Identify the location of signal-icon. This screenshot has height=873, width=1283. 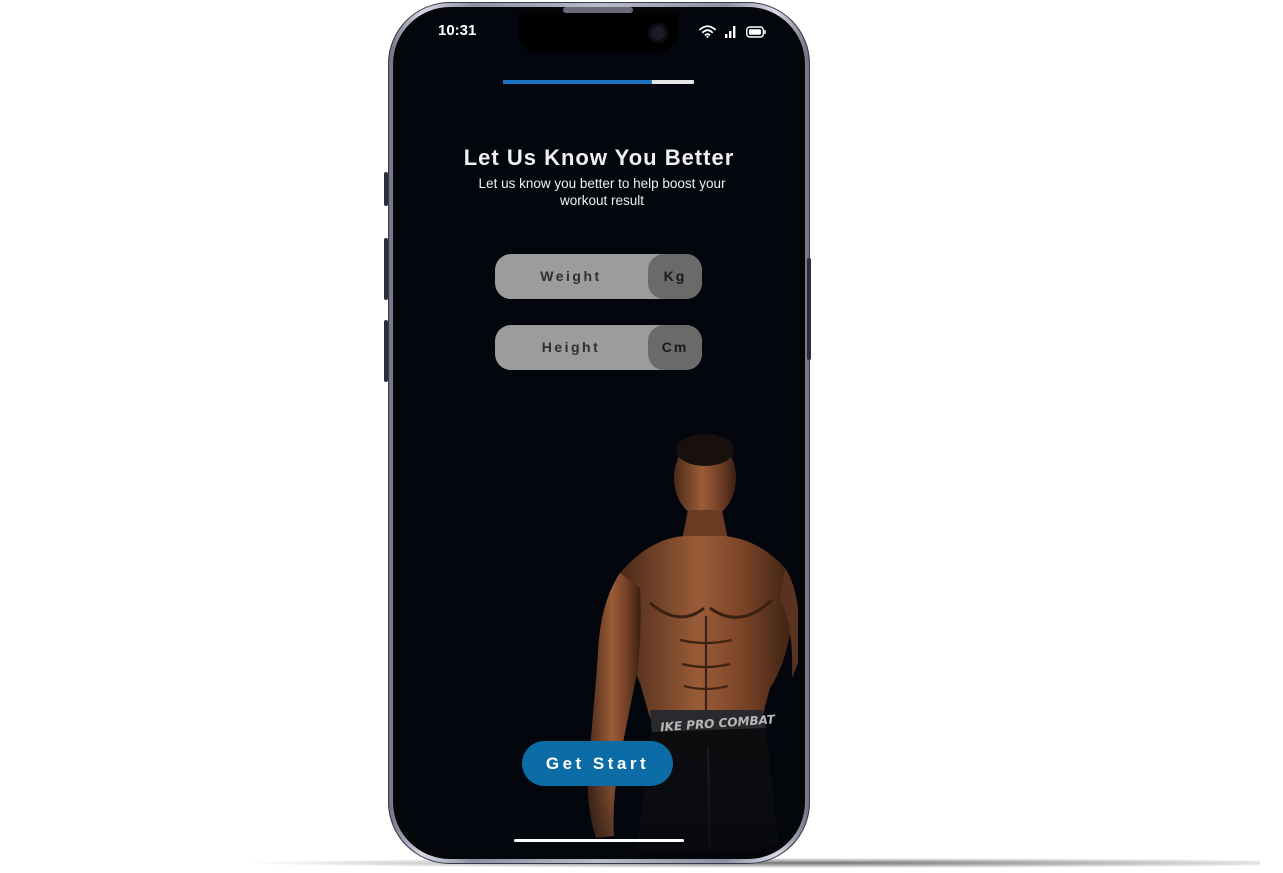
(731, 34).